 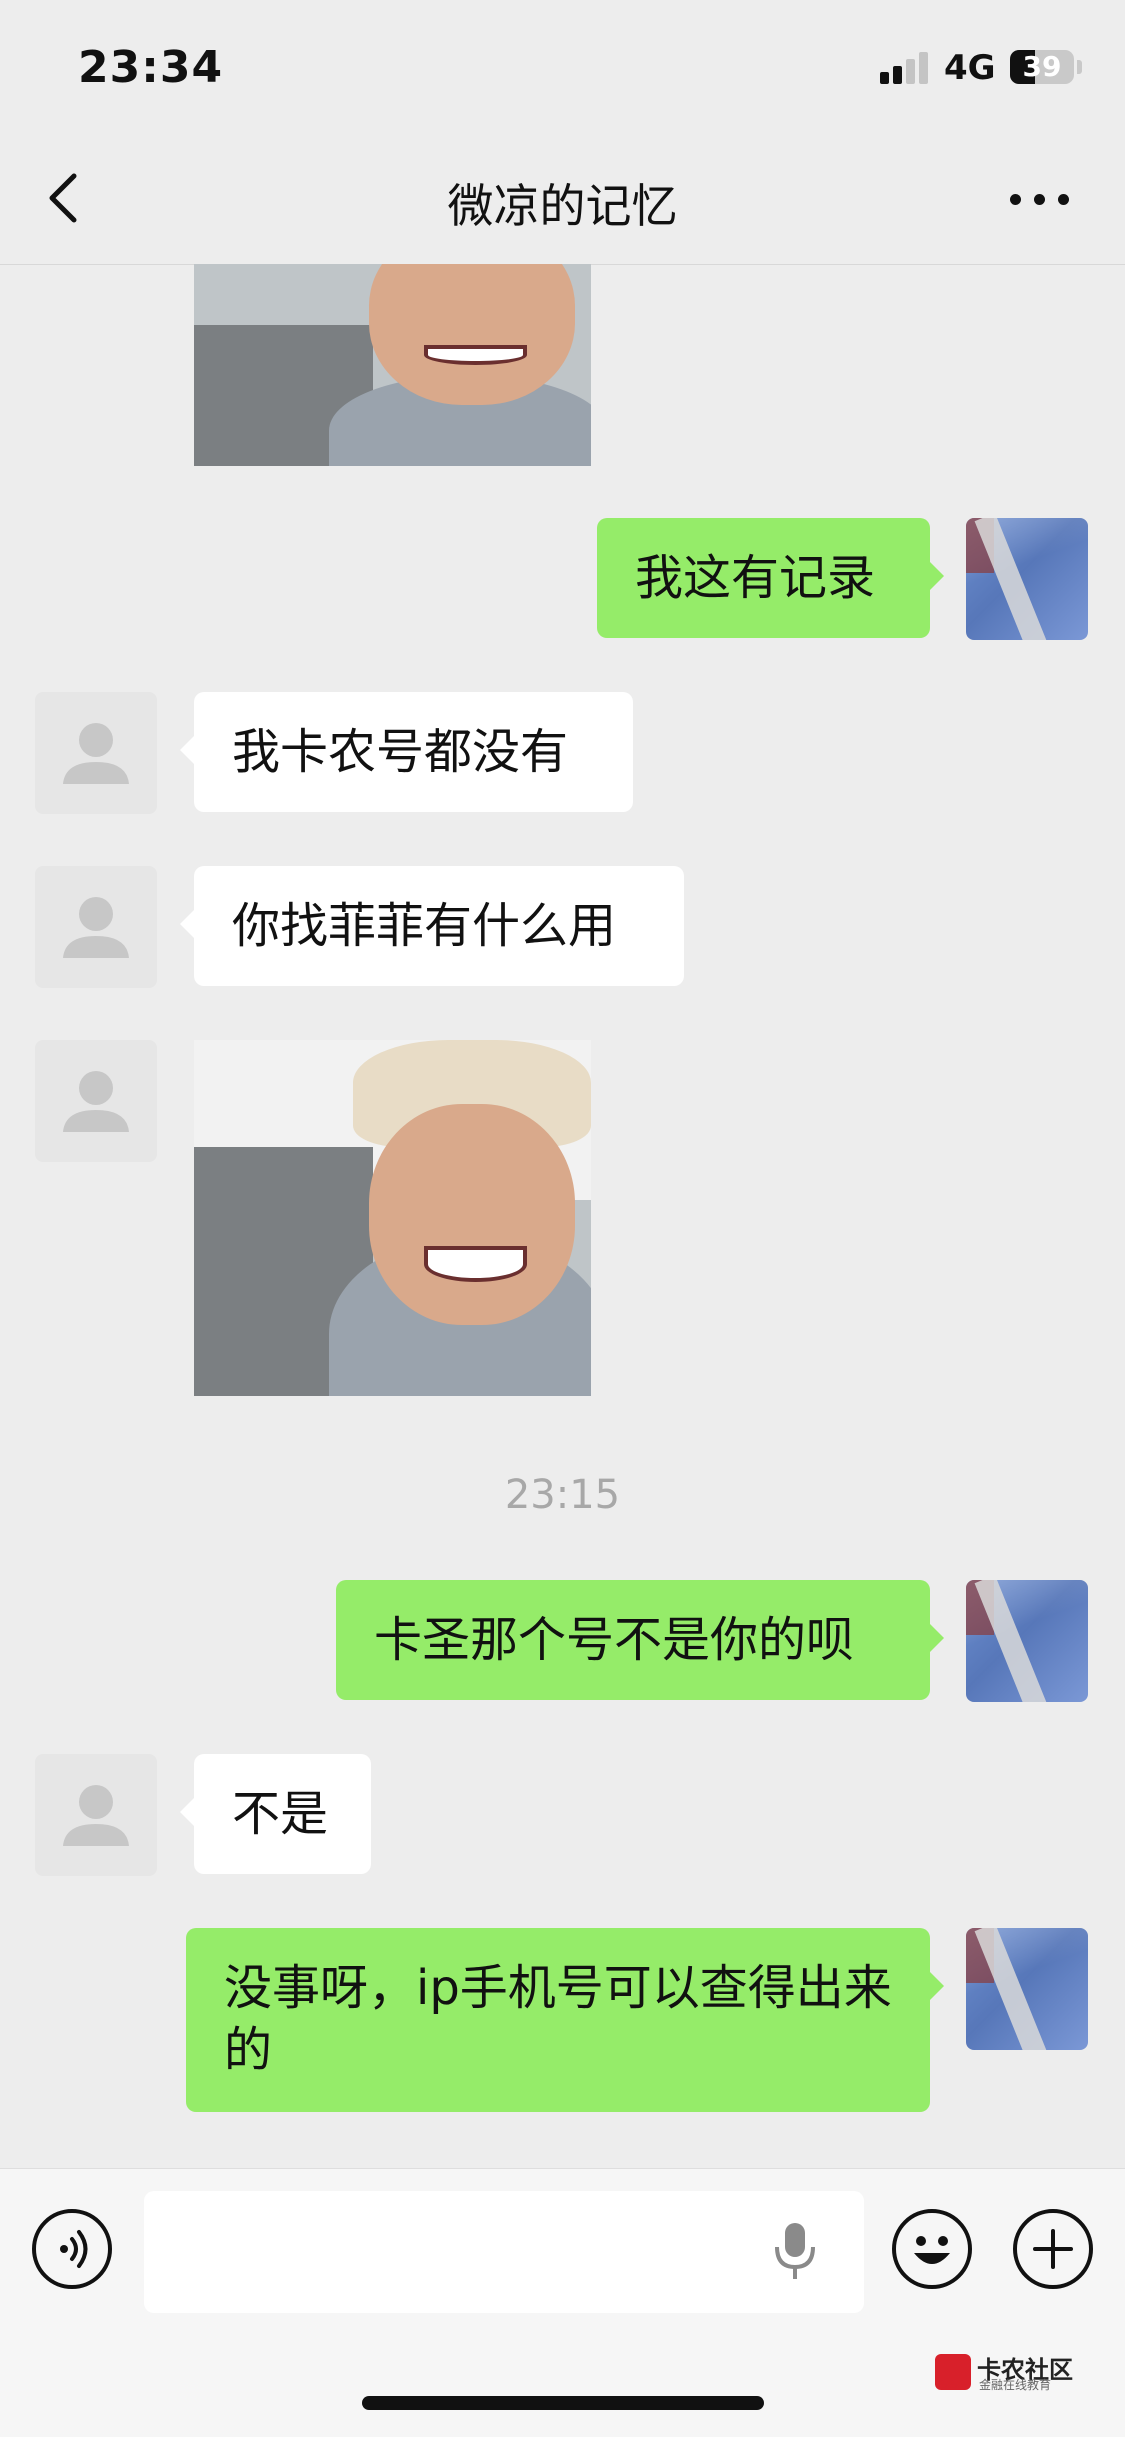 I want to click on message-bubble-self: 卡圣那个号不是你的呗, so click(x=640, y=1640).